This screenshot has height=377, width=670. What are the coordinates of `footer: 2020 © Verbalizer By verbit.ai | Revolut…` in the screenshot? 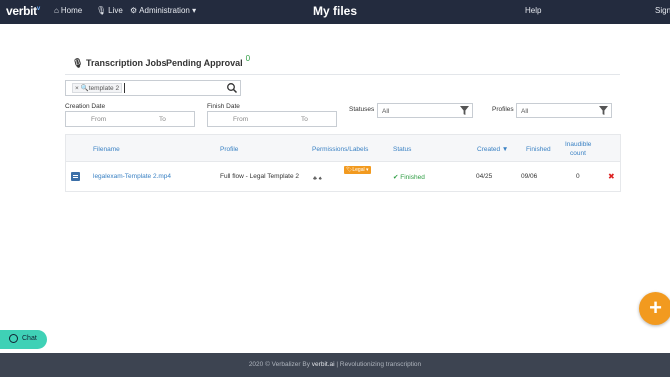 It's located at (335, 365).